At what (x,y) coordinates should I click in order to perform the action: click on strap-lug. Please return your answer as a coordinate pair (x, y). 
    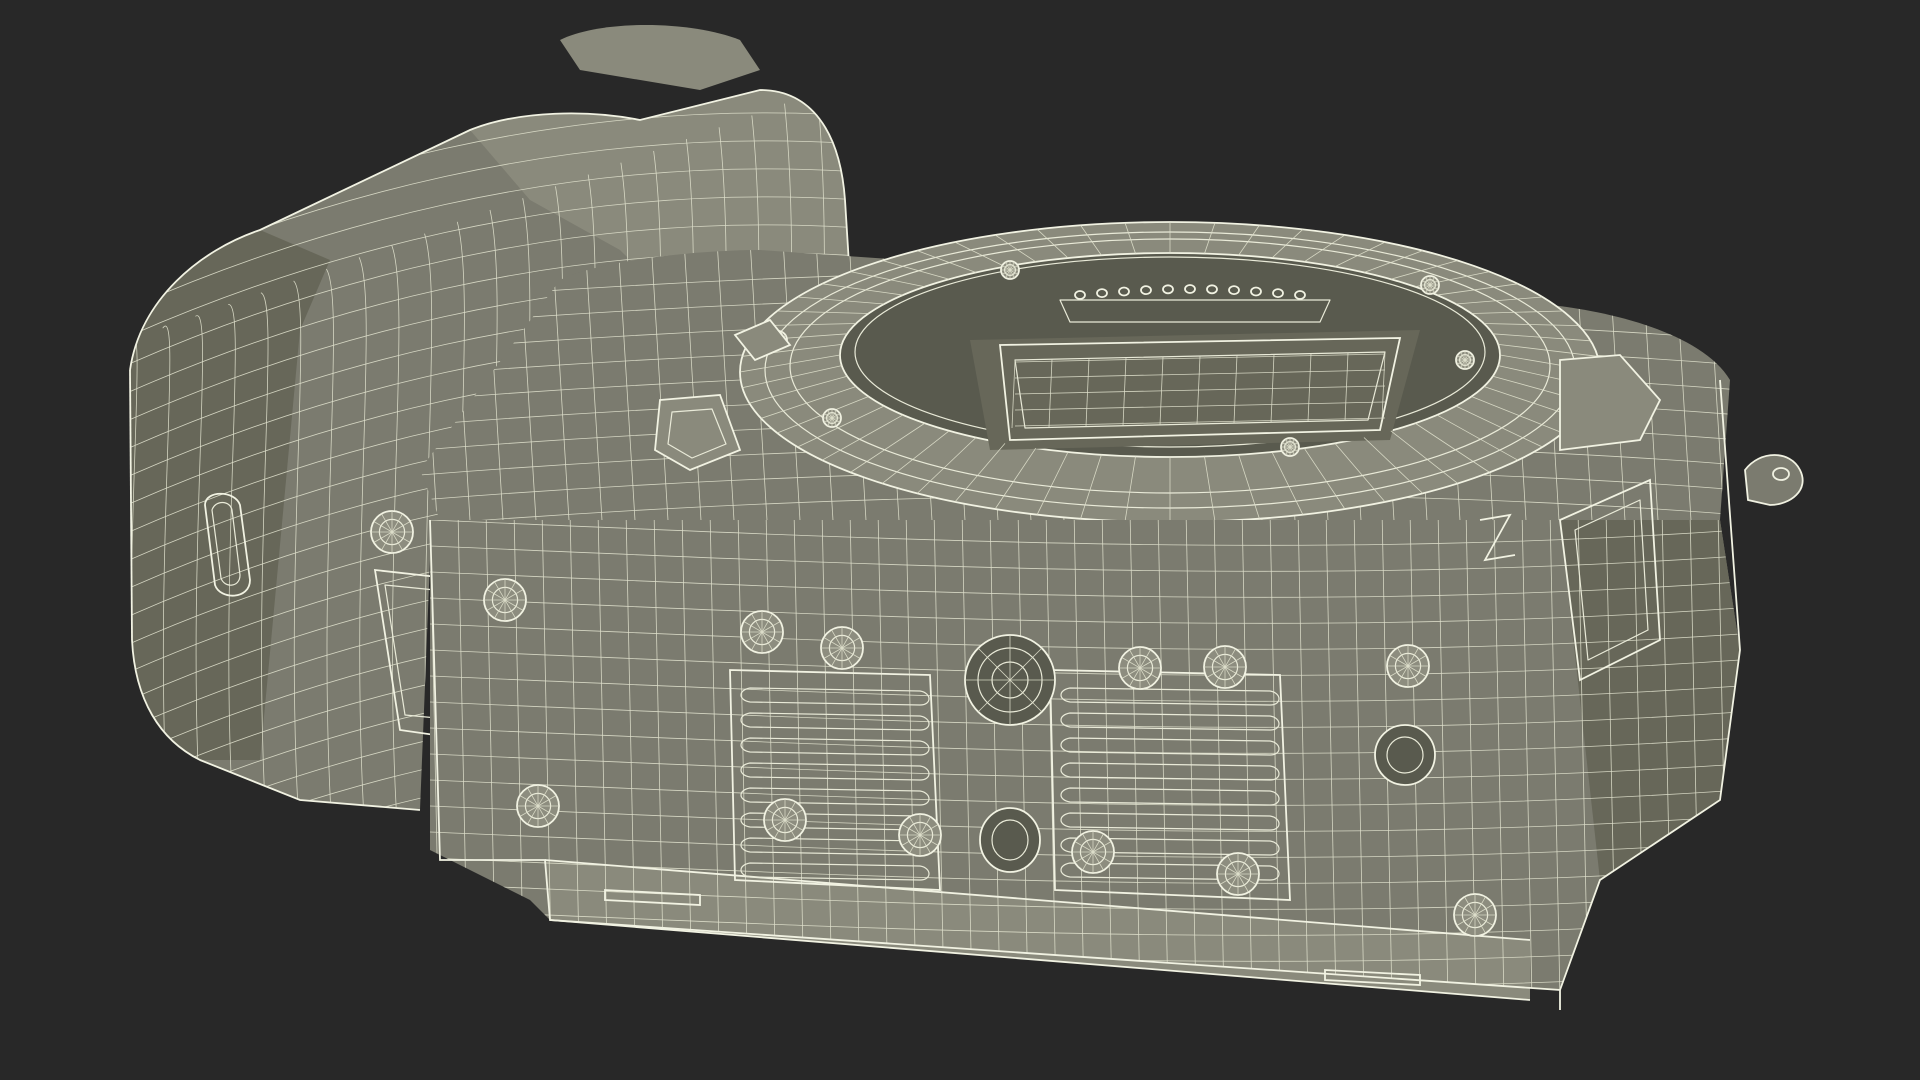
    Looking at the image, I should click on (1774, 480).